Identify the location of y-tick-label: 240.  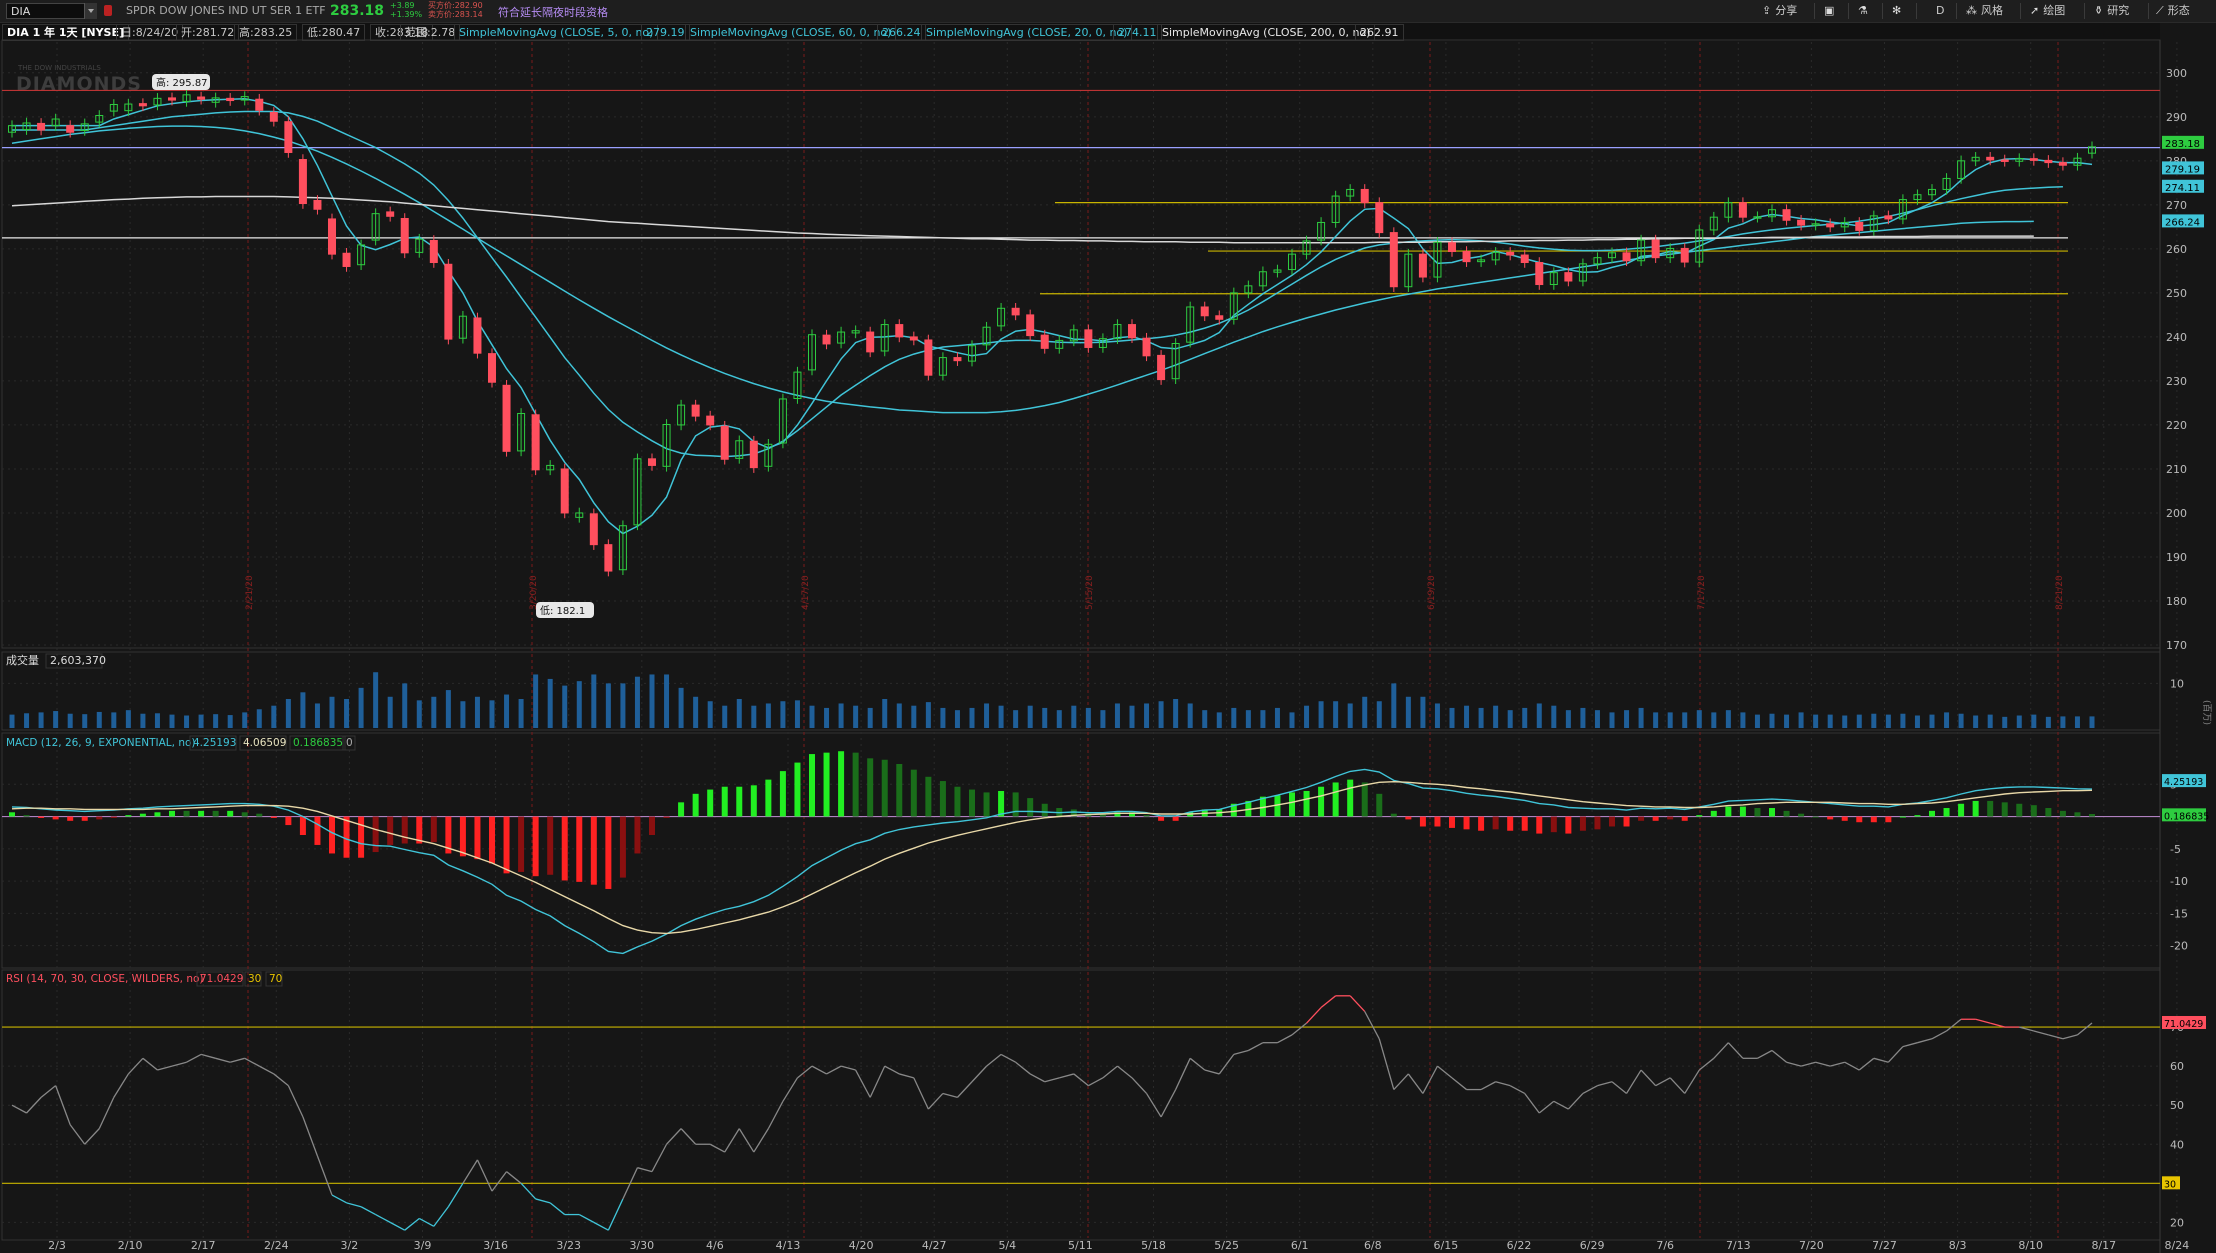
(2176, 337).